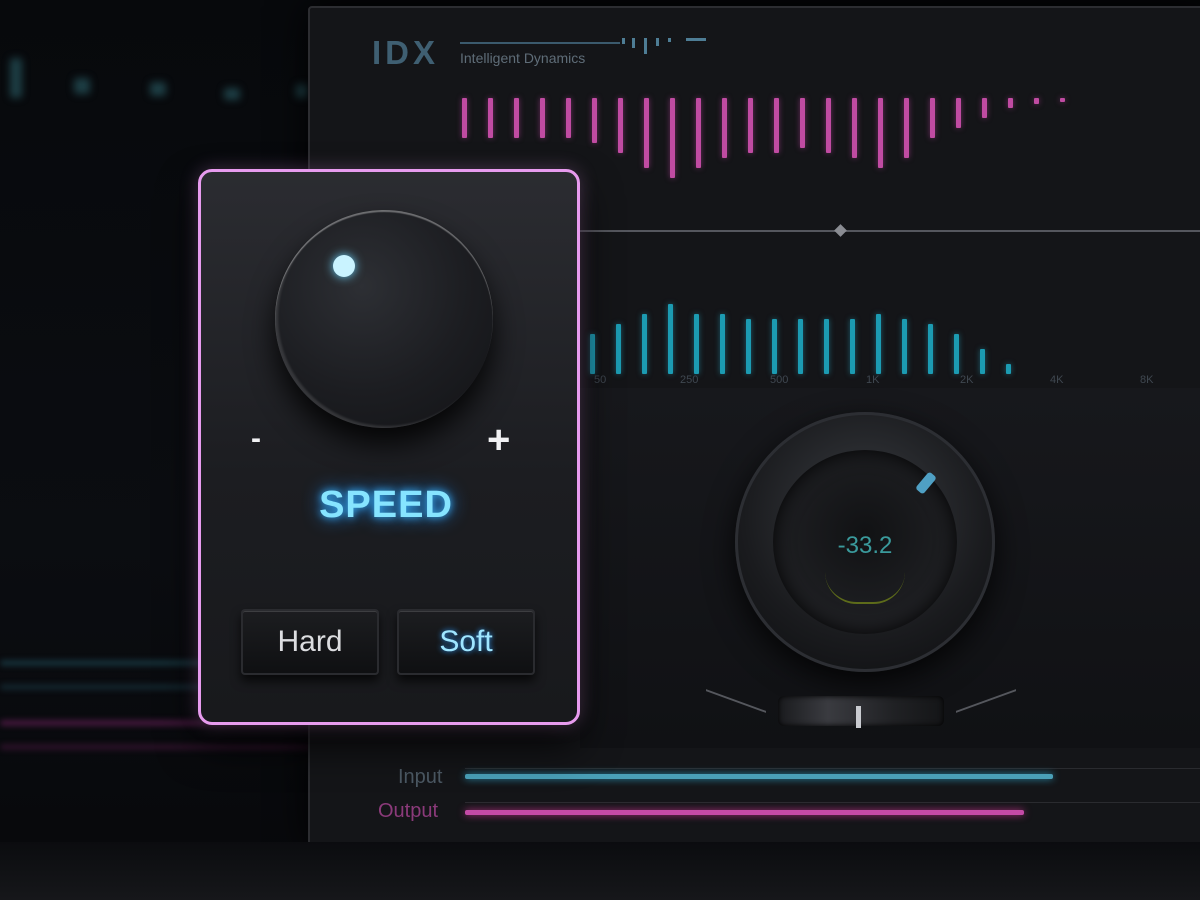 Image resolution: width=1200 pixels, height=900 pixels. What do you see at coordinates (1057, 380) in the screenshot?
I see `freq-label: 4K` at bounding box center [1057, 380].